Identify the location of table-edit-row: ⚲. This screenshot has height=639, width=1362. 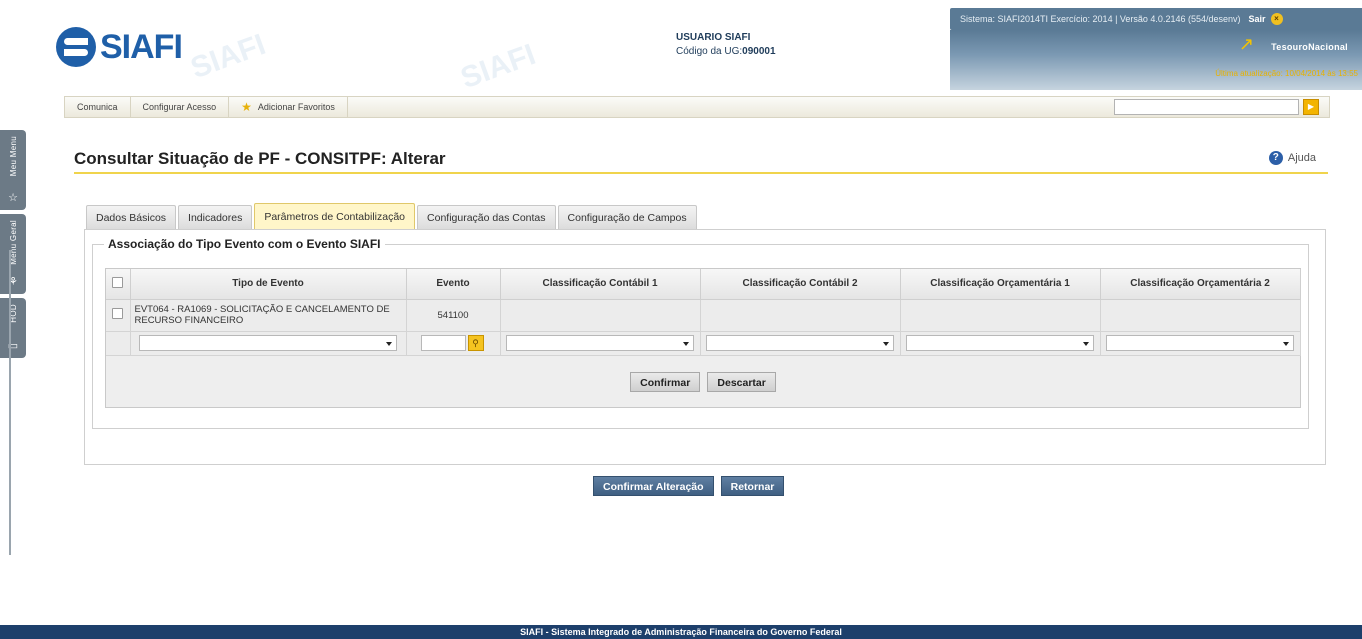
(703, 343).